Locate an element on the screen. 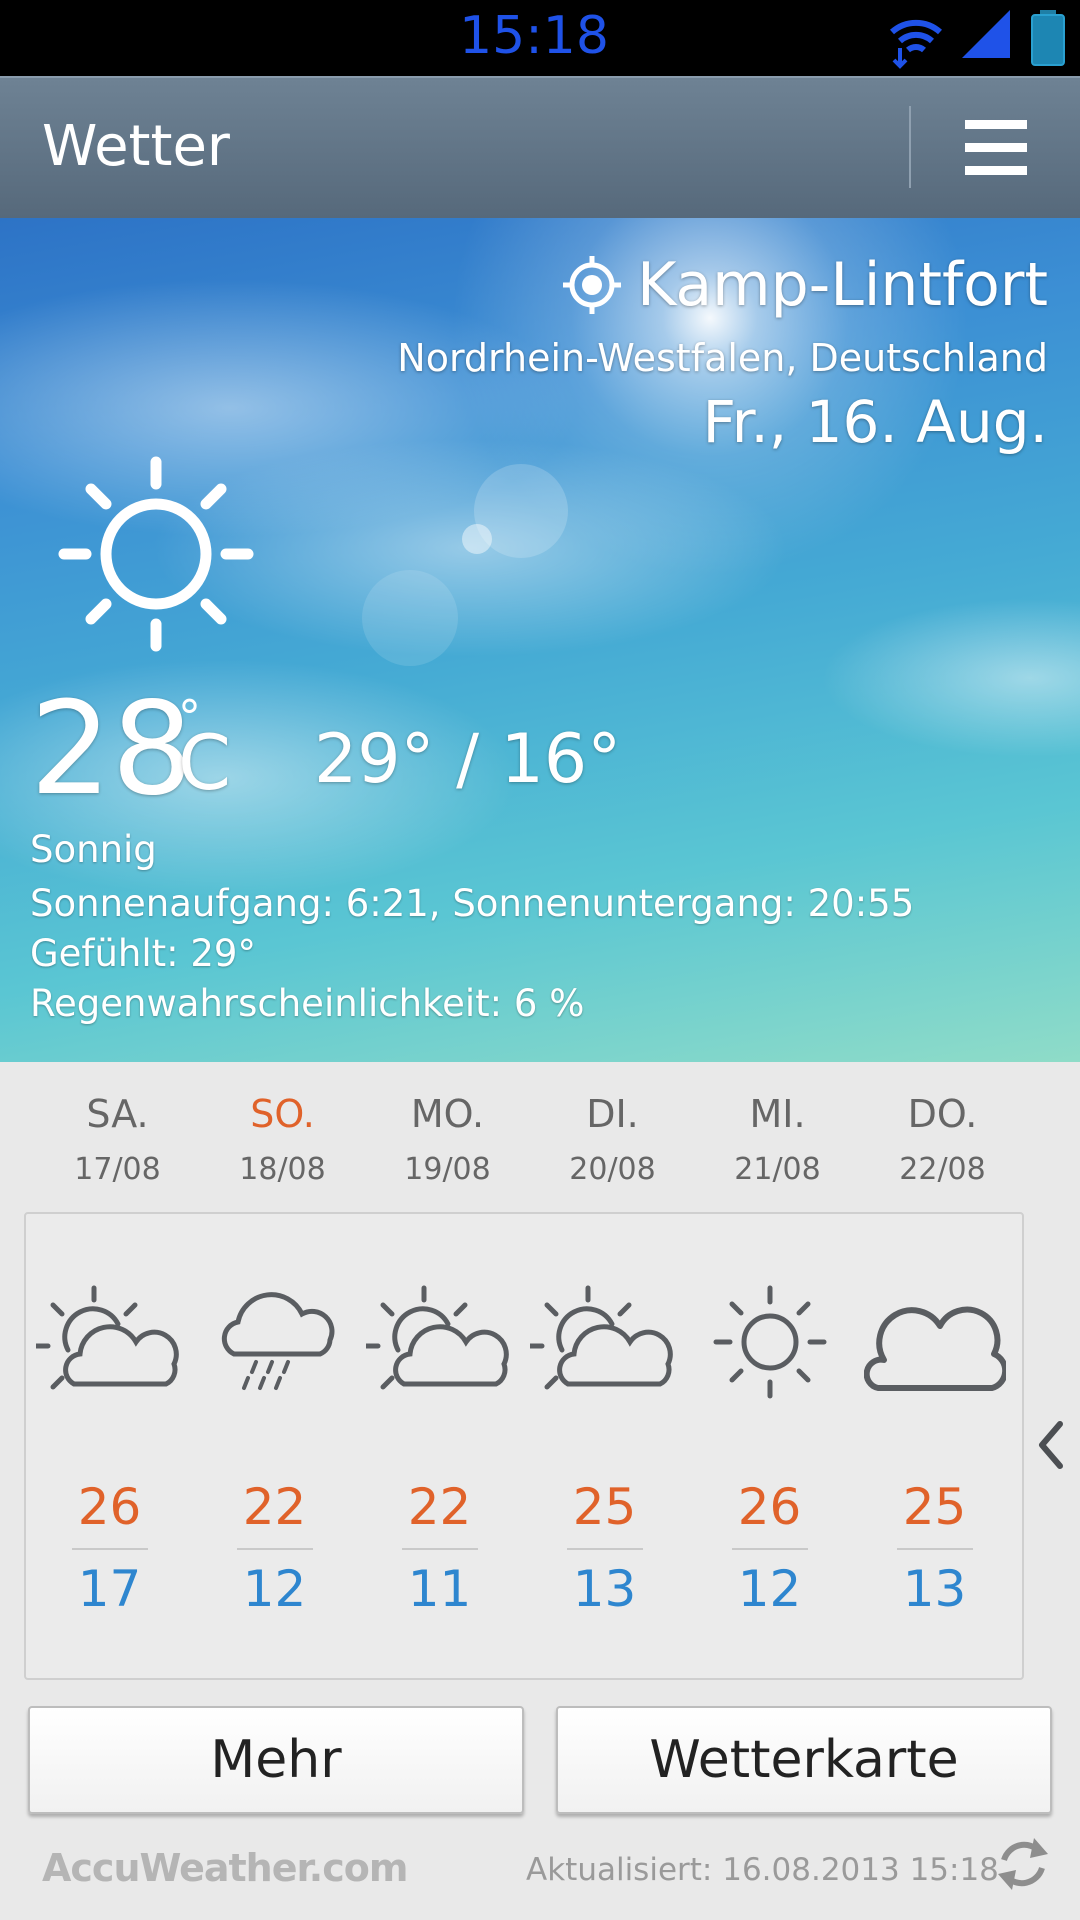 The height and width of the screenshot is (1920, 1080). app-title: Wetter is located at coordinates (136, 146).